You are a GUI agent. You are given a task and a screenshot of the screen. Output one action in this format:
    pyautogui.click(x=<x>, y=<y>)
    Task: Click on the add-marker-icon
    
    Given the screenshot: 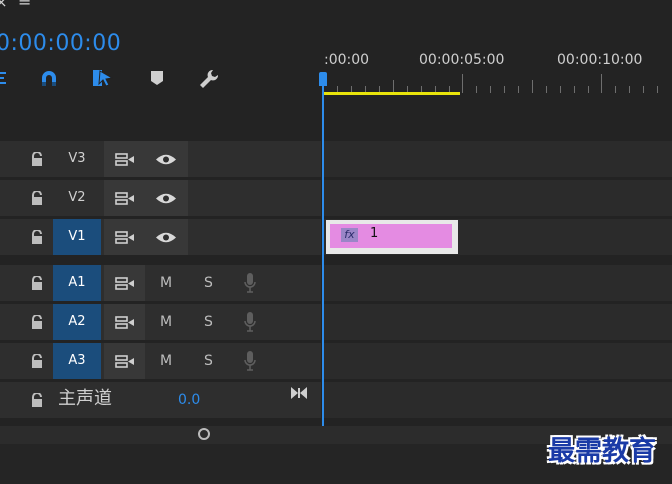 What is the action you would take?
    pyautogui.click(x=157, y=78)
    